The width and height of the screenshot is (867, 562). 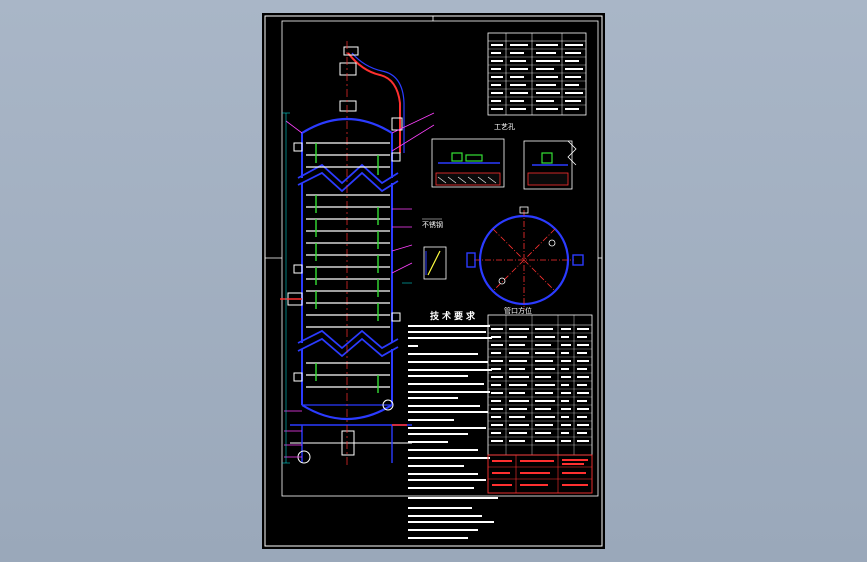 I want to click on orientation-label: 管口方位, so click(x=518, y=310).